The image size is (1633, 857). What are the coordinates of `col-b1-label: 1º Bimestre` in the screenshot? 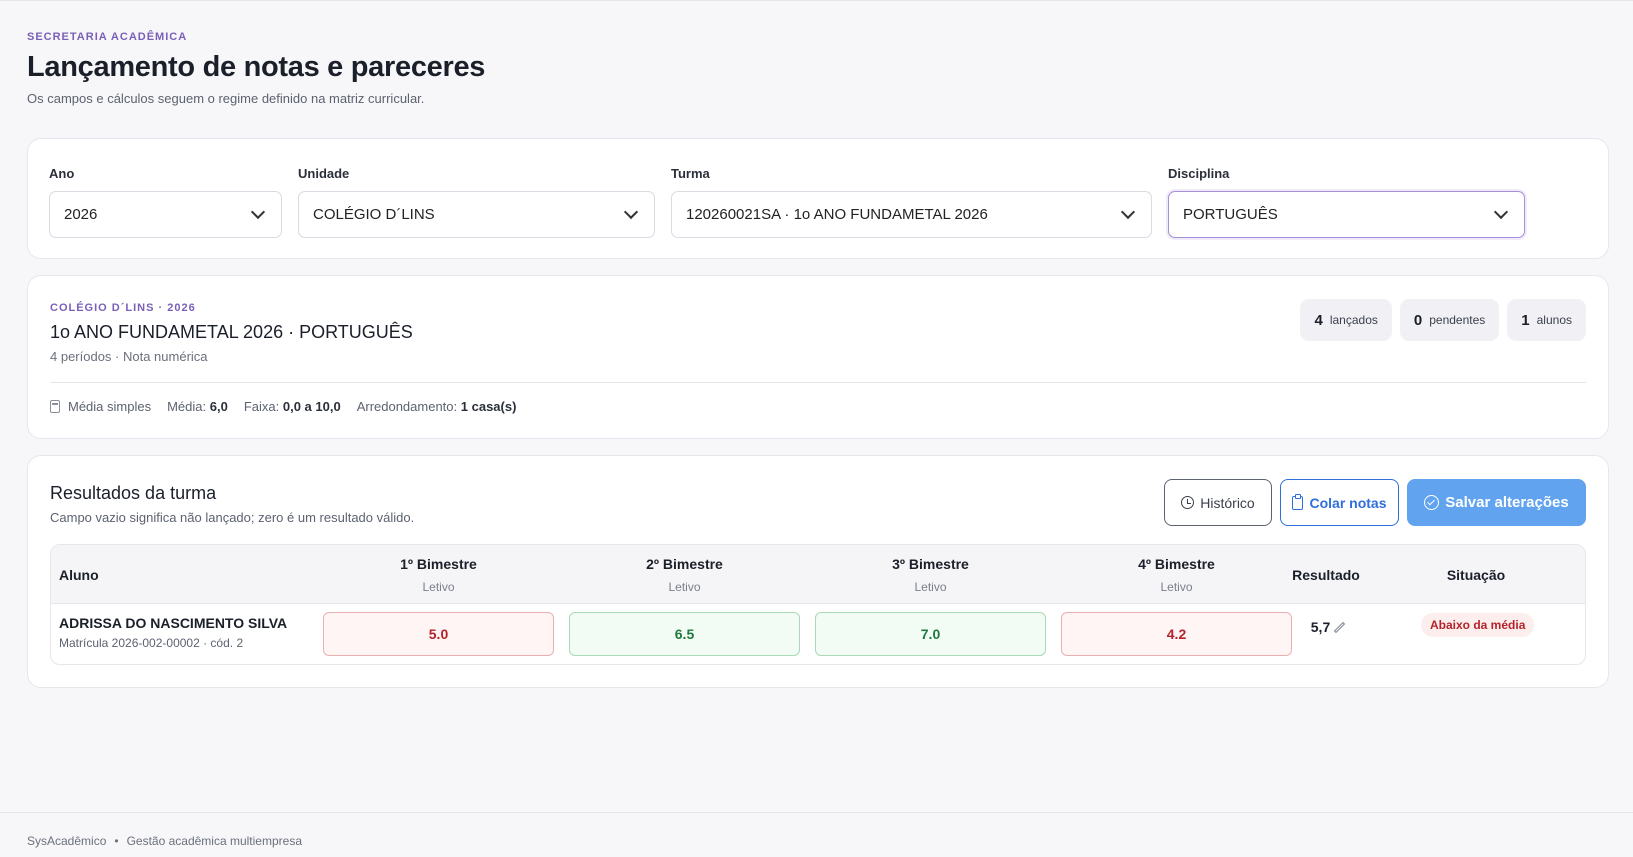 It's located at (438, 563).